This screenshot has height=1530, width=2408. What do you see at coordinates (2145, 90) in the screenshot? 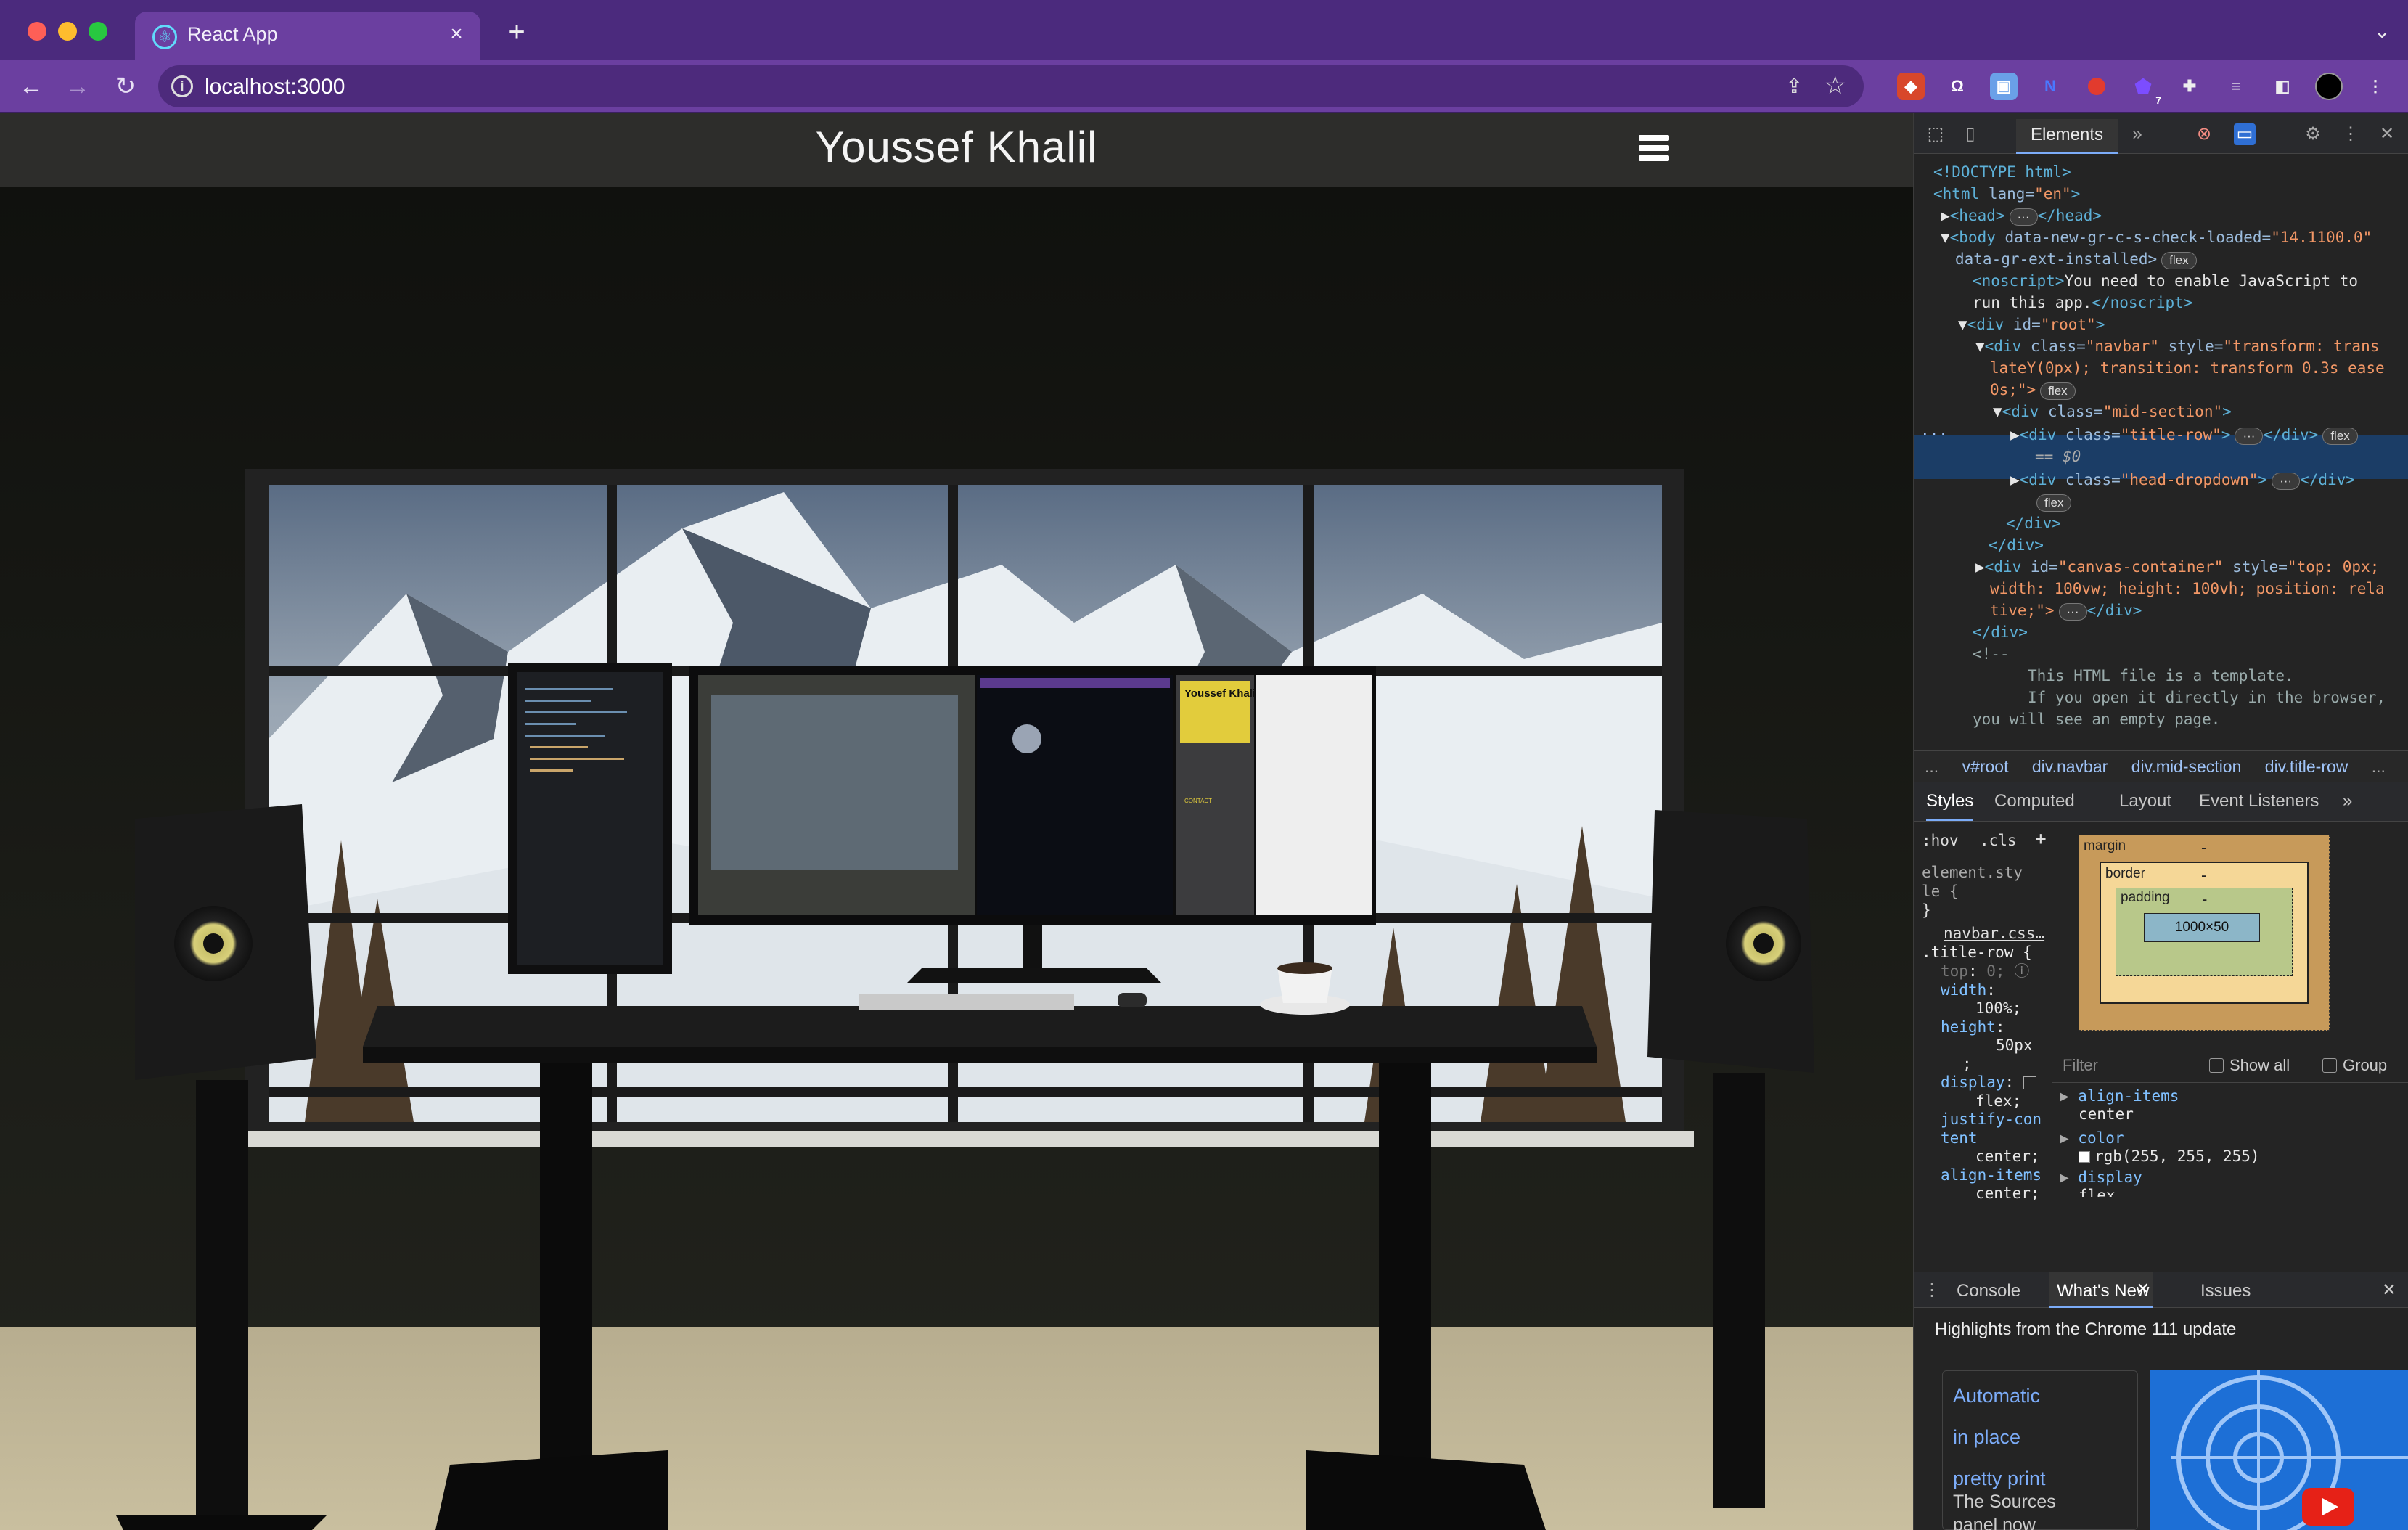
I see `extension-icon-6: ⬟ 7` at bounding box center [2145, 90].